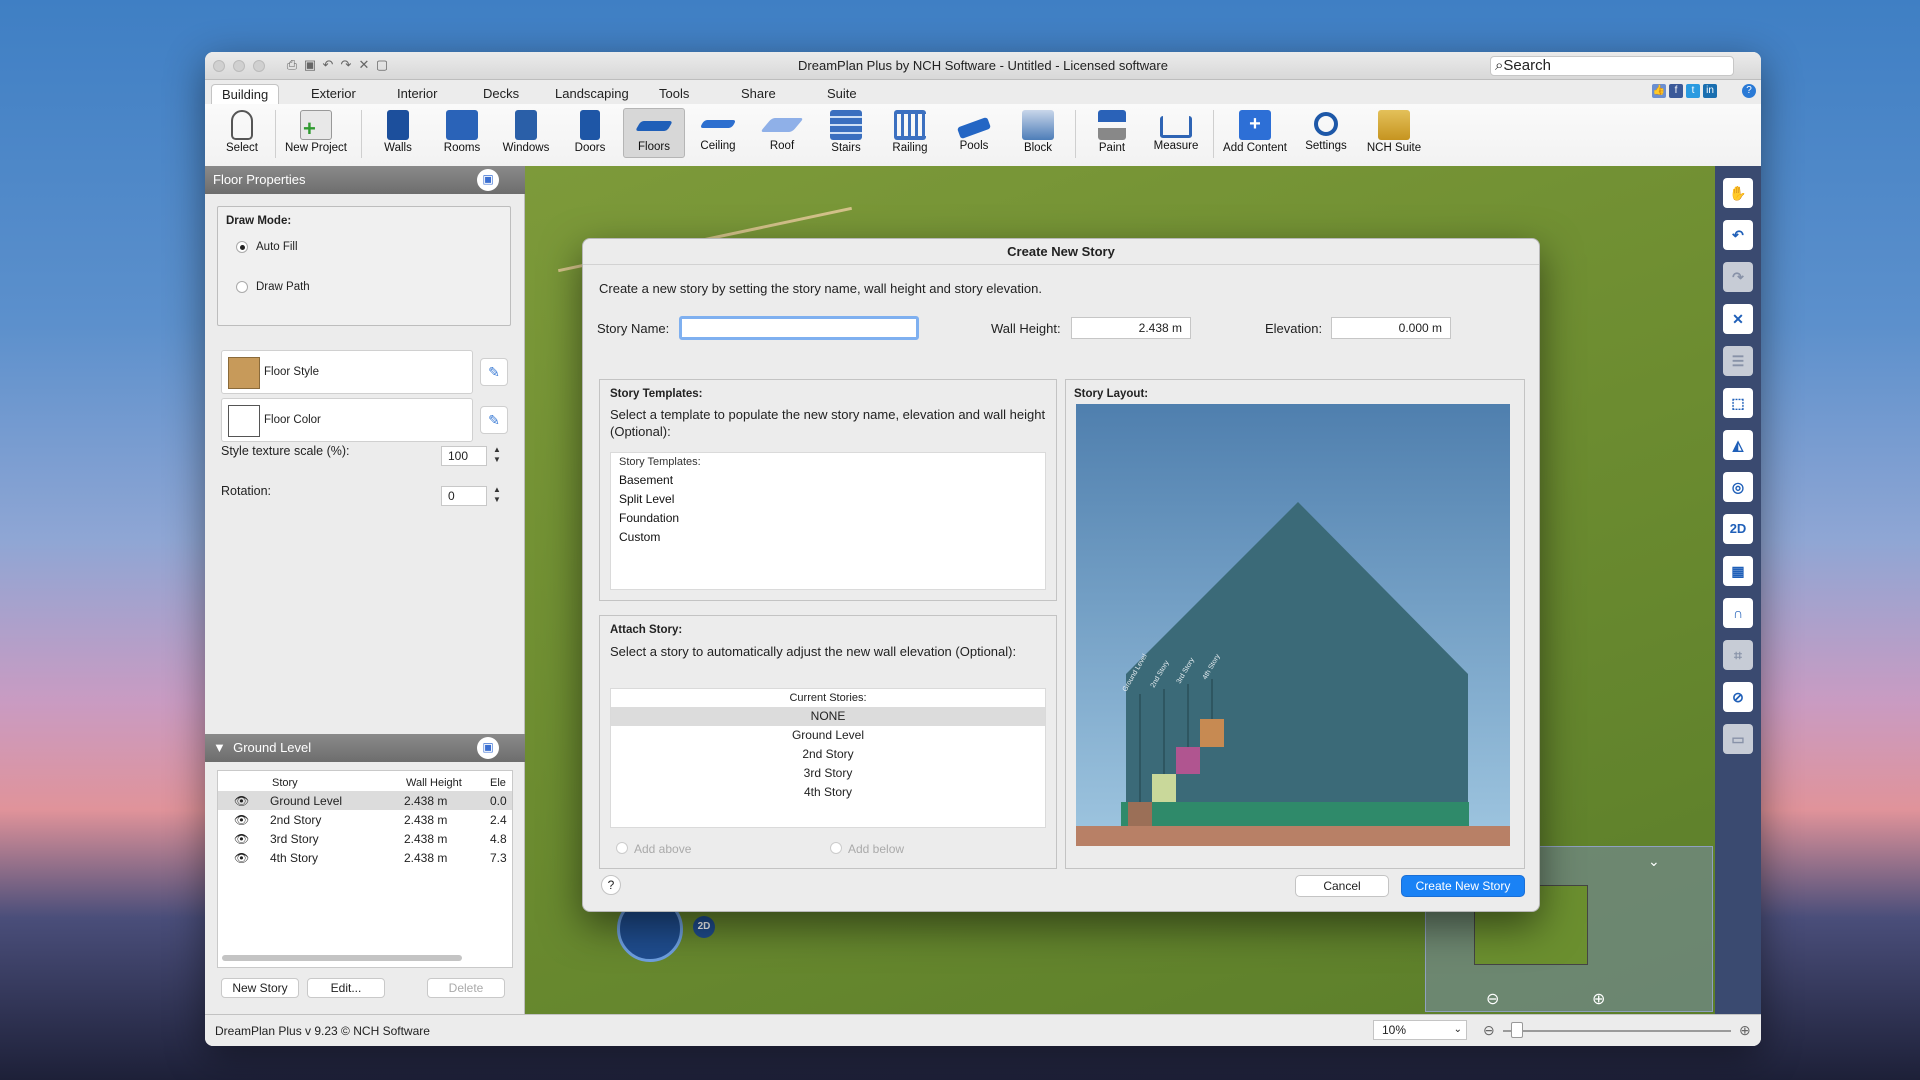  What do you see at coordinates (1738, 277) in the screenshot?
I see `redo-icon: ↷` at bounding box center [1738, 277].